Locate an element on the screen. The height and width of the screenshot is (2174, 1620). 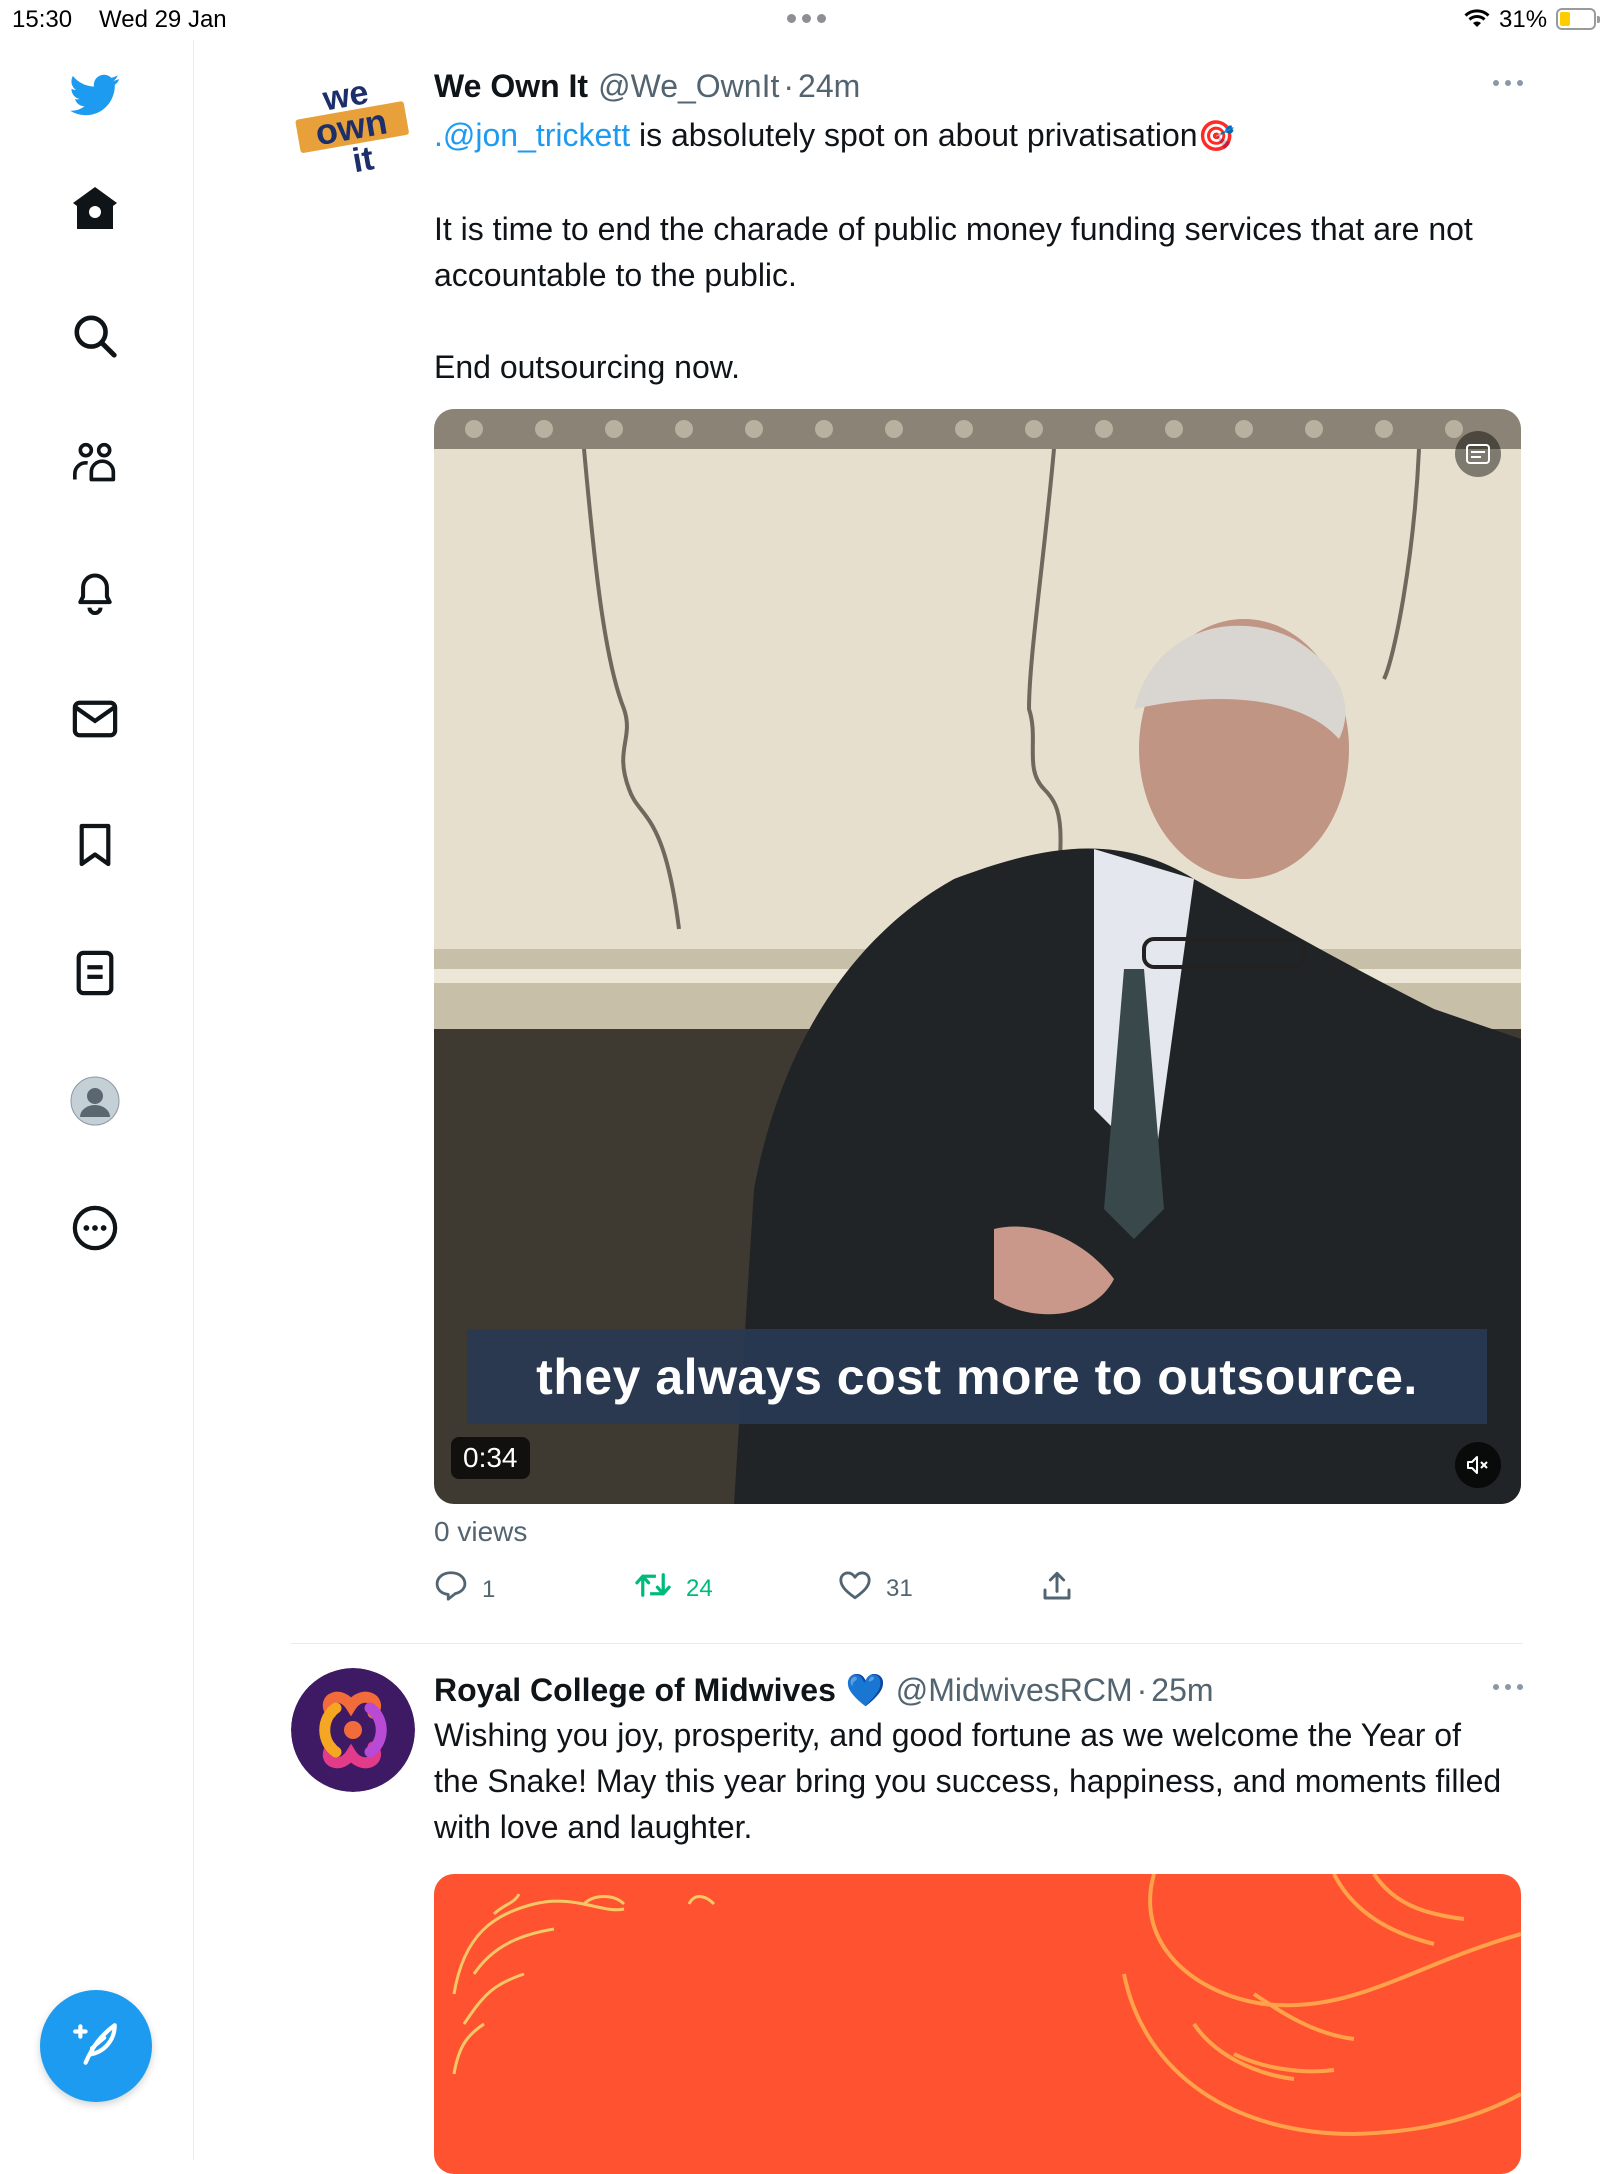
compose-tweet-icon is located at coordinates (96, 2046).